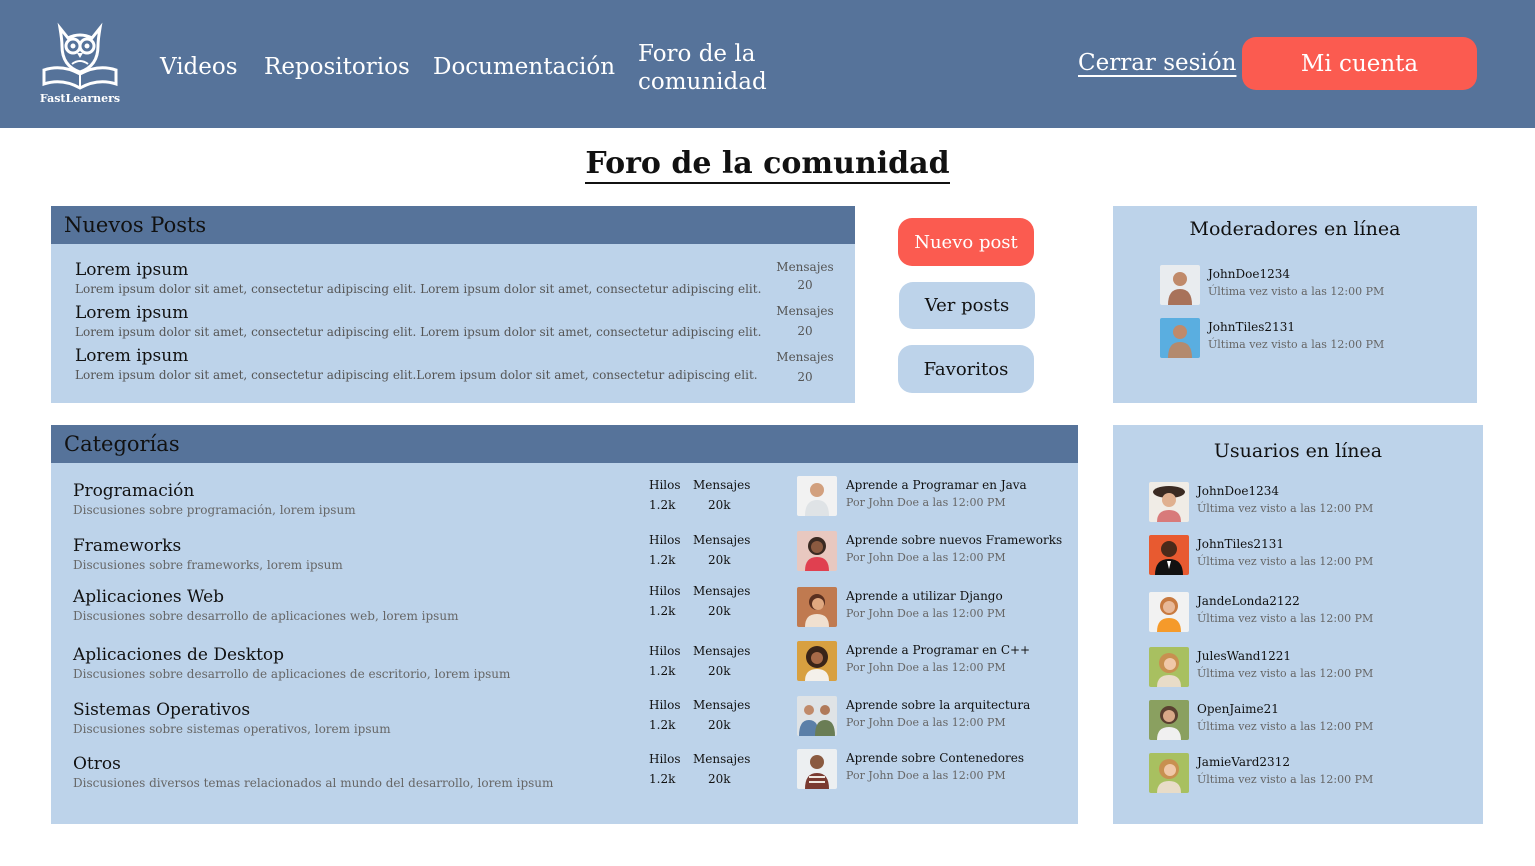 This screenshot has width=1535, height=866. I want to click on brand-name: FastLearners, so click(80, 98).